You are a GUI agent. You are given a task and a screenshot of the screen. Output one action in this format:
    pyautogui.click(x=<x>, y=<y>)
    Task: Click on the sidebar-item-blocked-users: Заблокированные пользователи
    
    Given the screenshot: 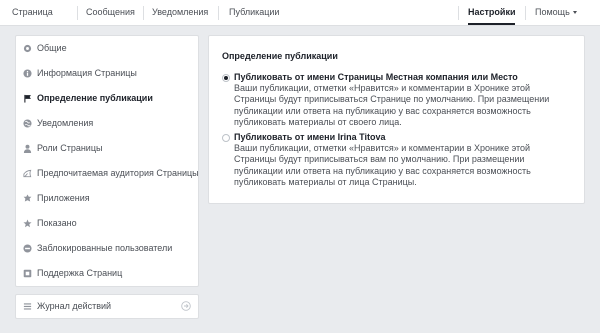 What is the action you would take?
    pyautogui.click(x=107, y=248)
    